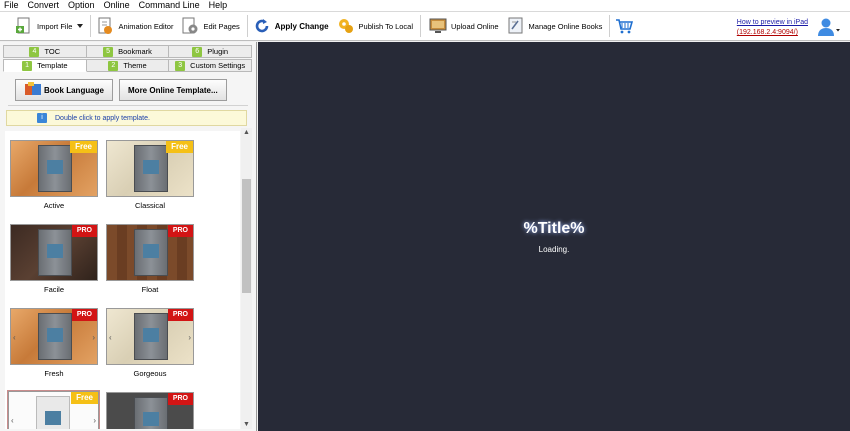 This screenshot has width=850, height=431. What do you see at coordinates (150, 410) in the screenshot?
I see `template-thumb: PRO` at bounding box center [150, 410].